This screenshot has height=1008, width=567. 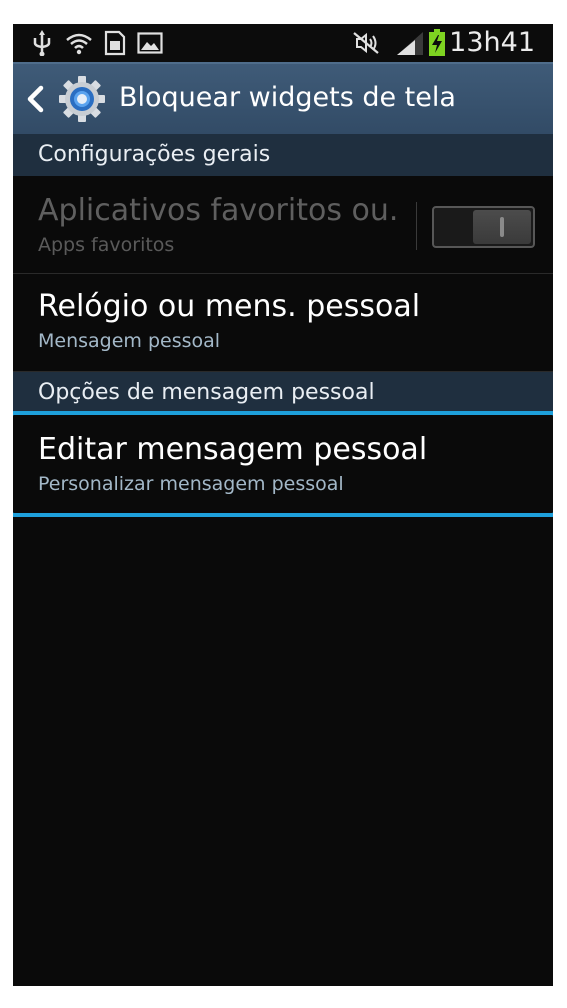 I want to click on item-subtitle: Mensagem pessoal, so click(x=129, y=341).